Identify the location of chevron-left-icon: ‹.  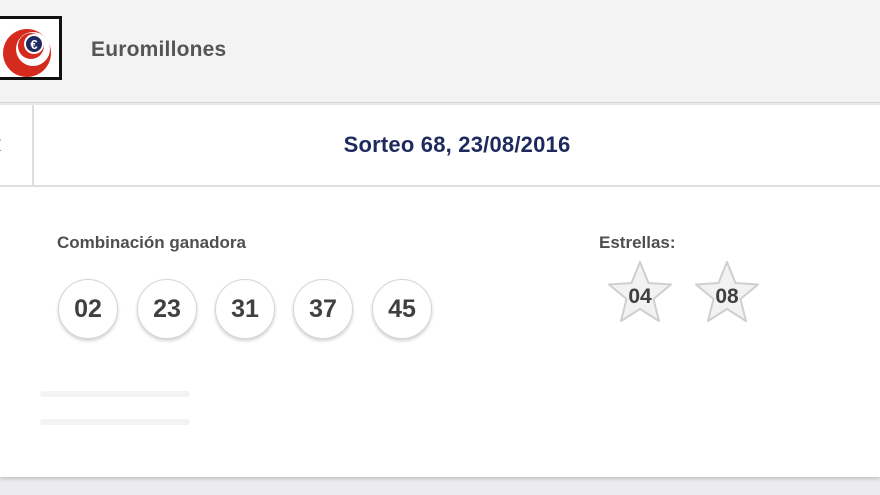
(1, 144).